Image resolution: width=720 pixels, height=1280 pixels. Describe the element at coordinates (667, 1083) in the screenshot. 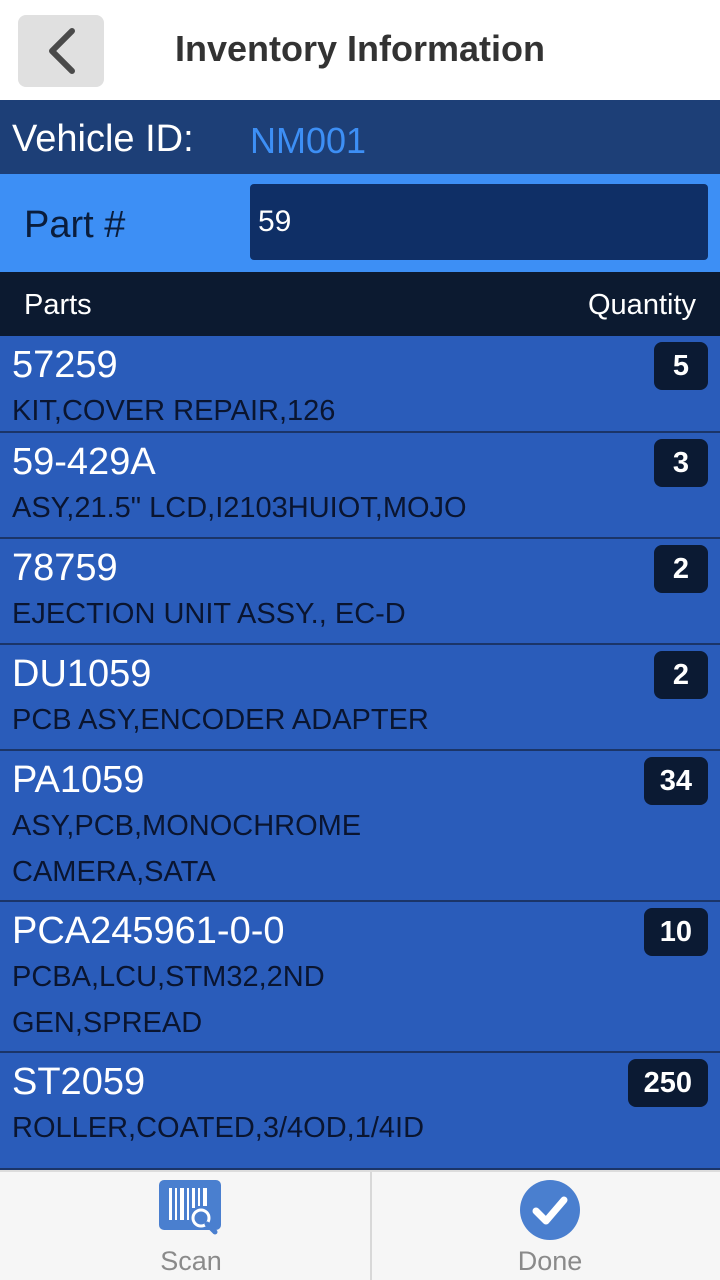

I see `quantity-badge: 250` at that location.